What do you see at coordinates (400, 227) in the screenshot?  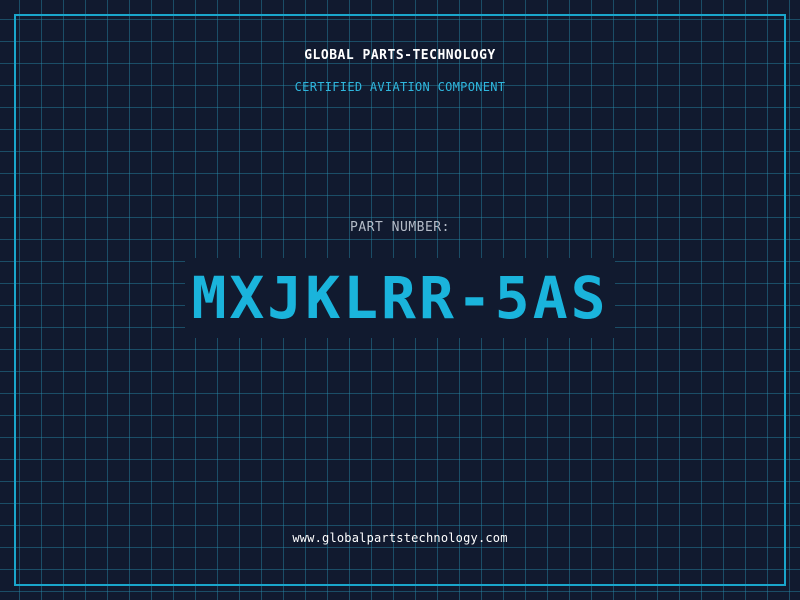 I see `part-number-label: PART NUMBER:` at bounding box center [400, 227].